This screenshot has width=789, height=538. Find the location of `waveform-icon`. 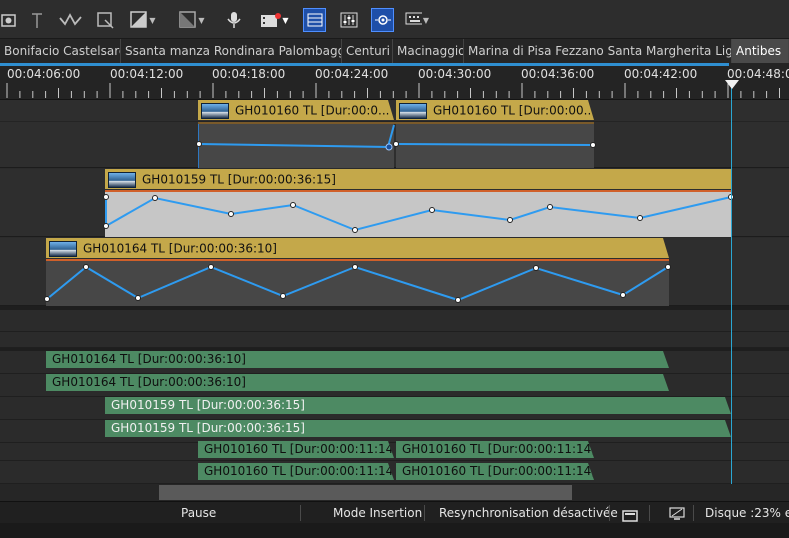

waveform-icon is located at coordinates (71, 20).